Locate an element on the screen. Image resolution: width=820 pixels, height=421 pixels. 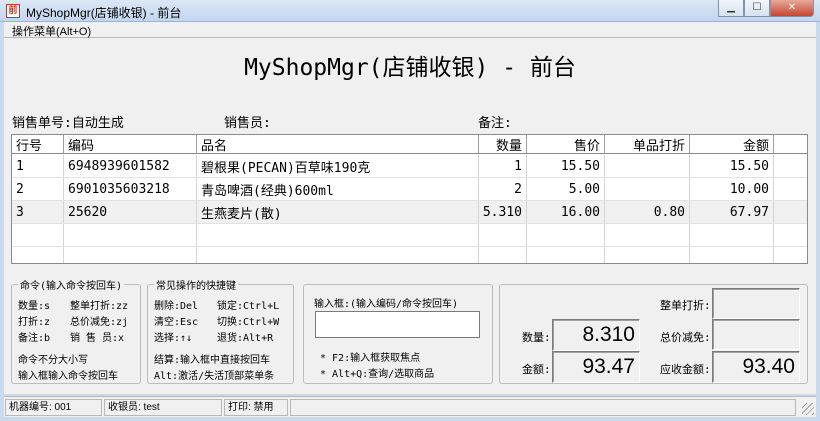
cell-price: 16.00 is located at coordinates (566, 212).